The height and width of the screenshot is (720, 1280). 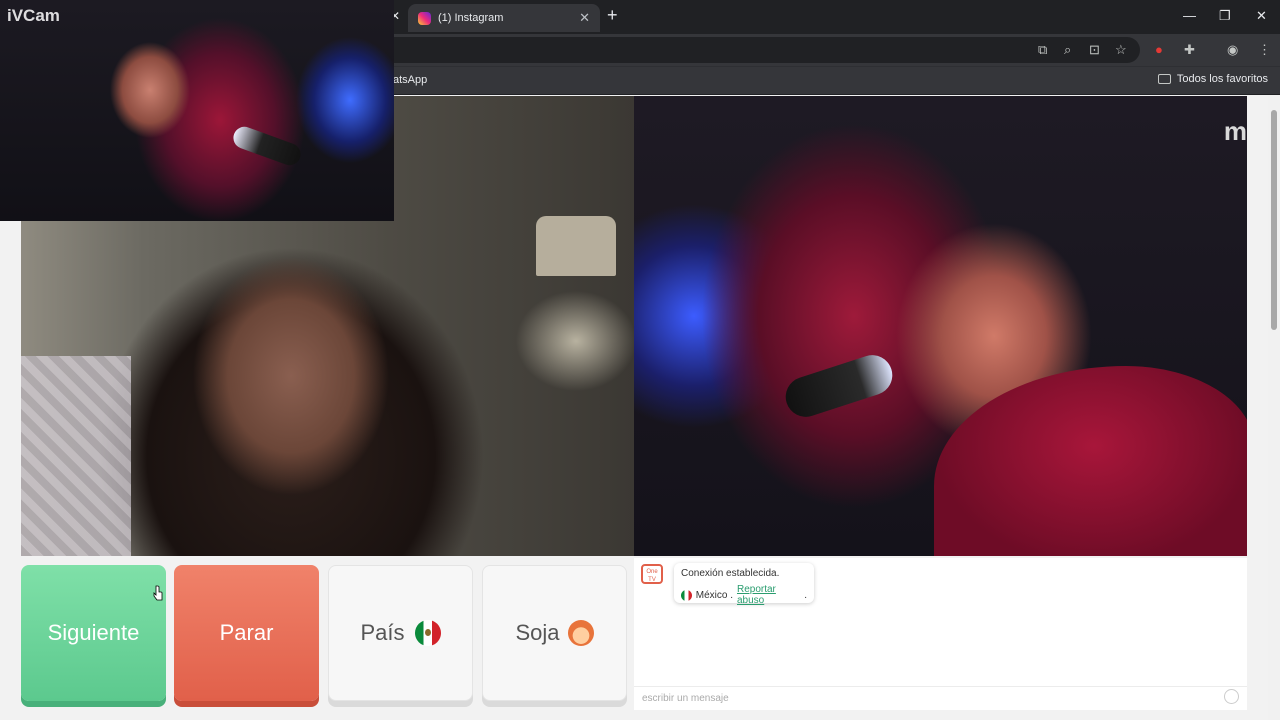 I want to click on install-icon: ⊡, so click(x=1094, y=50).